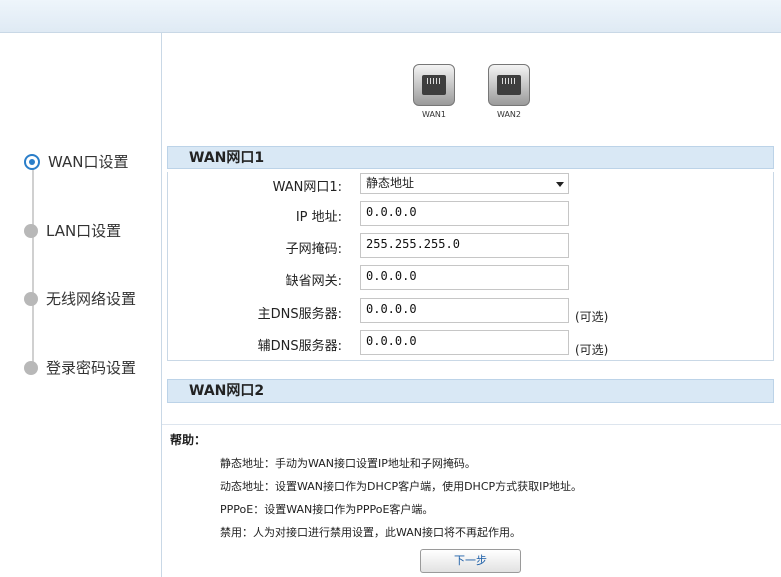 This screenshot has height=577, width=781. Describe the element at coordinates (188, 440) in the screenshot. I see `help-title: 帮助：` at that location.